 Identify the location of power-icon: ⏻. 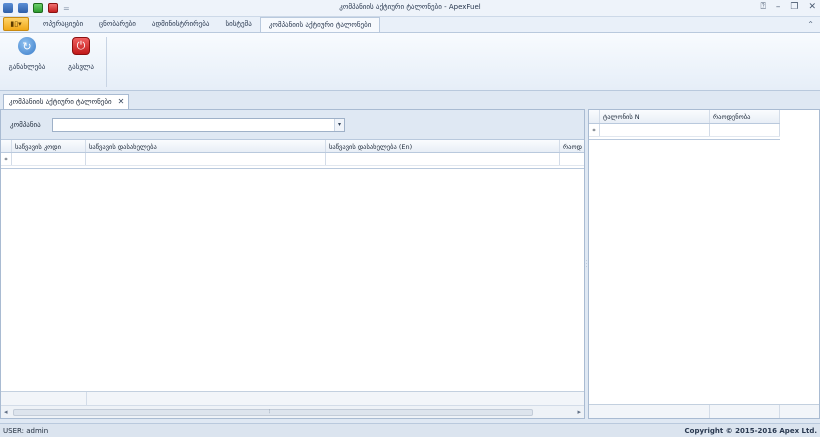
(81, 46).